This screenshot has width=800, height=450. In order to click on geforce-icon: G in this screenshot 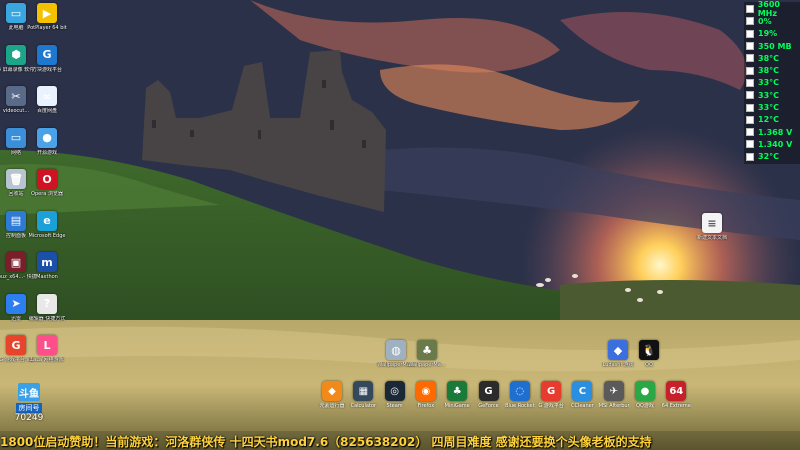, I will do `click(488, 391)`.